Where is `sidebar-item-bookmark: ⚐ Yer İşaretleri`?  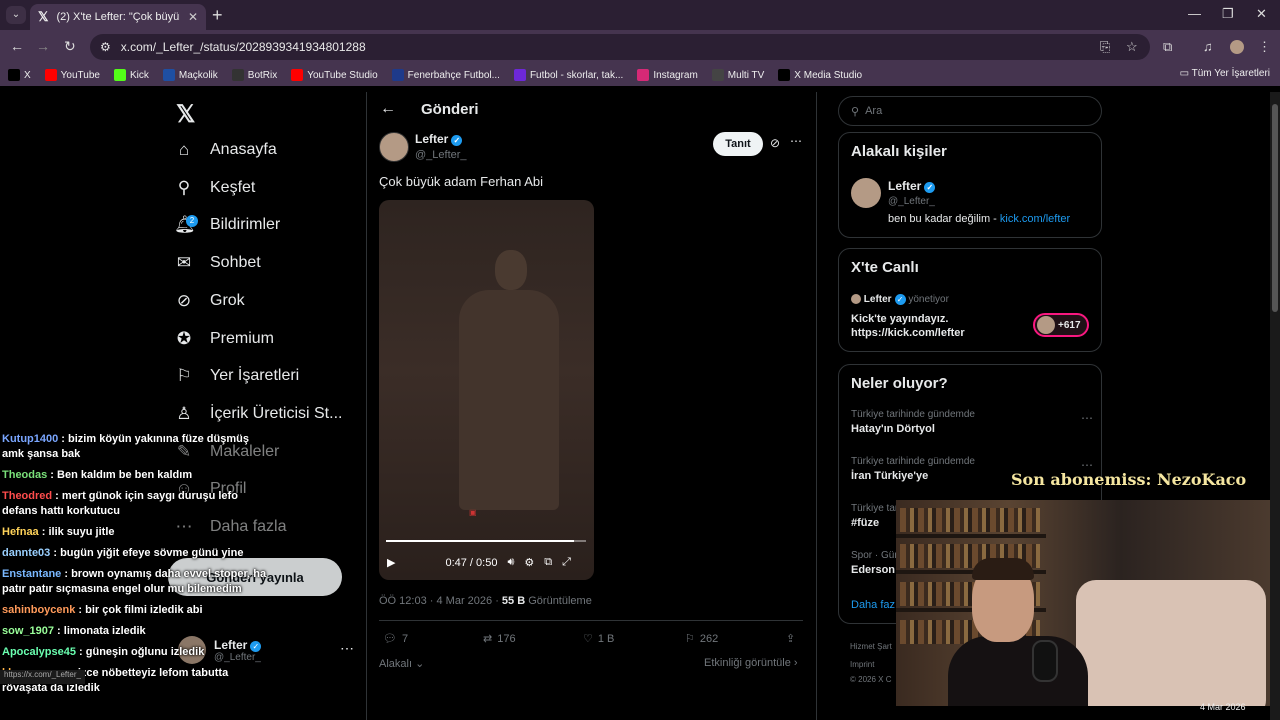 sidebar-item-bookmark: ⚐ Yer İşaretleri is located at coordinates (236, 376).